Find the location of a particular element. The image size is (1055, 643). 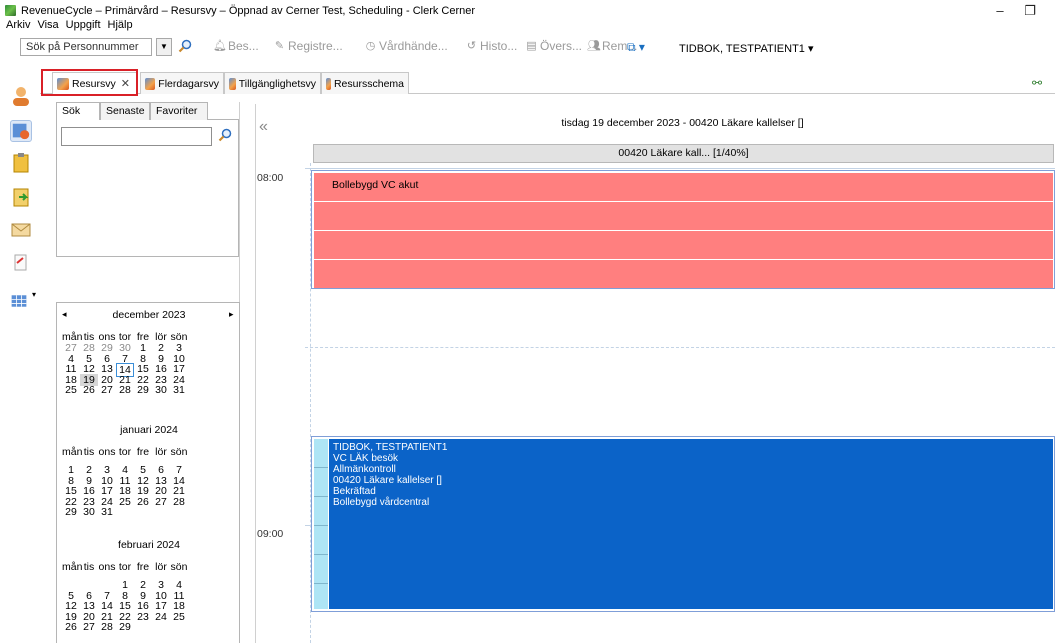

clipboard-icon is located at coordinates (21, 163).